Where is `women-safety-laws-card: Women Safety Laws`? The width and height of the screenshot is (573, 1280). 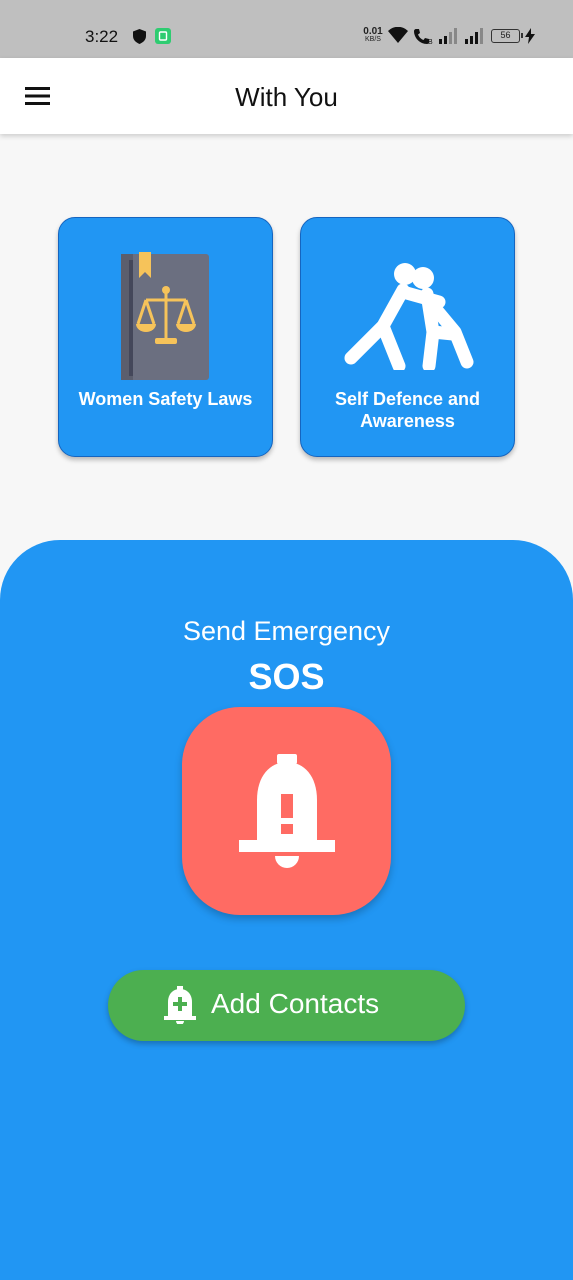 women-safety-laws-card: Women Safety Laws is located at coordinates (165, 337).